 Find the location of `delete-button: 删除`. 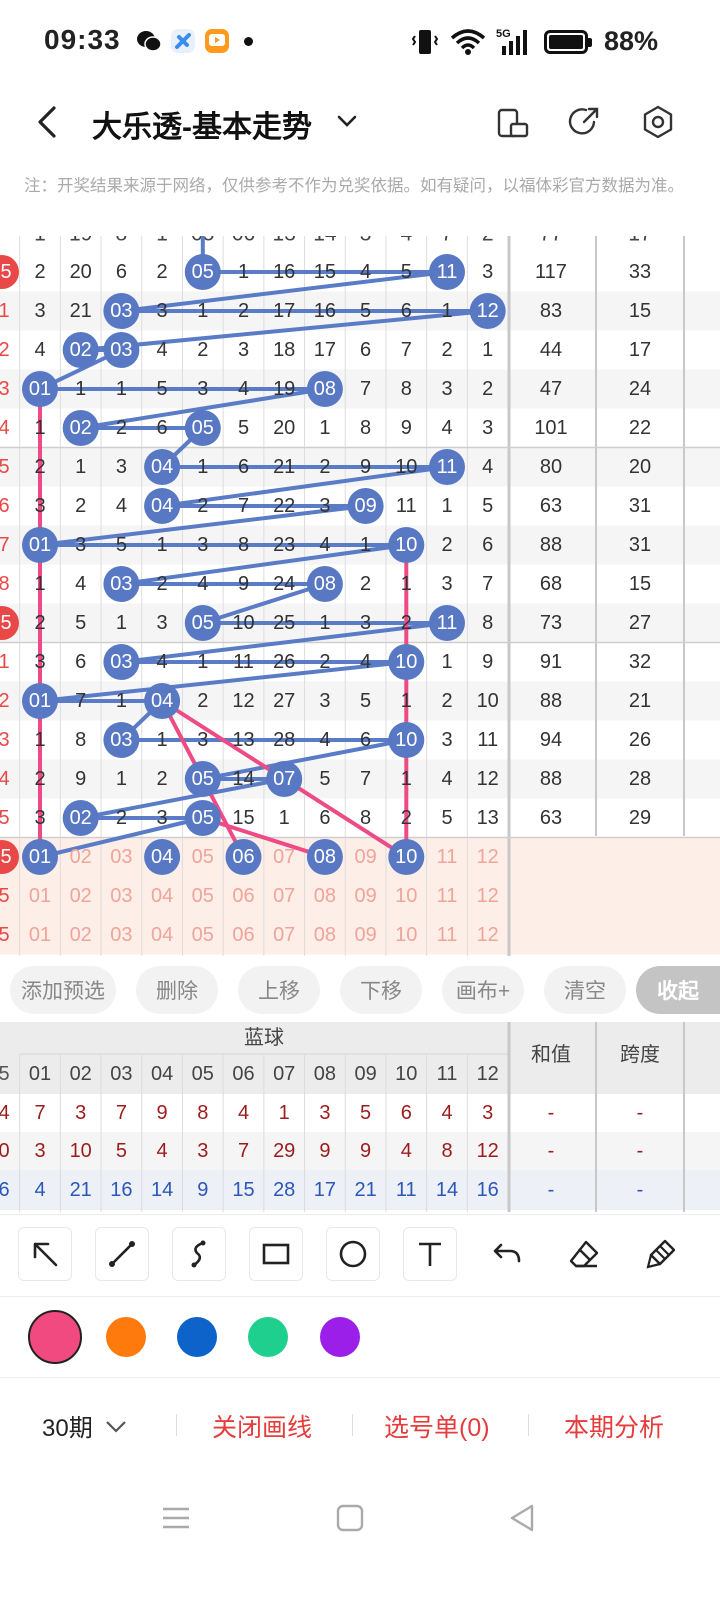

delete-button: 删除 is located at coordinates (177, 990).